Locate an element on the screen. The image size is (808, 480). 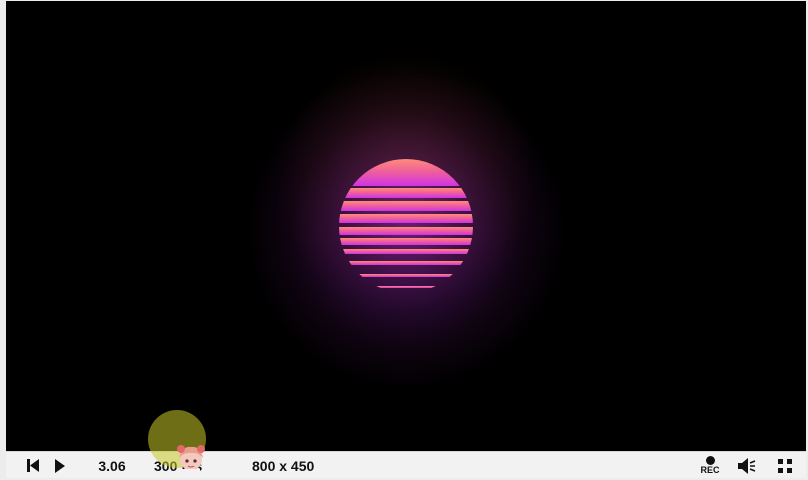
record-icon is located at coordinates (710, 460).